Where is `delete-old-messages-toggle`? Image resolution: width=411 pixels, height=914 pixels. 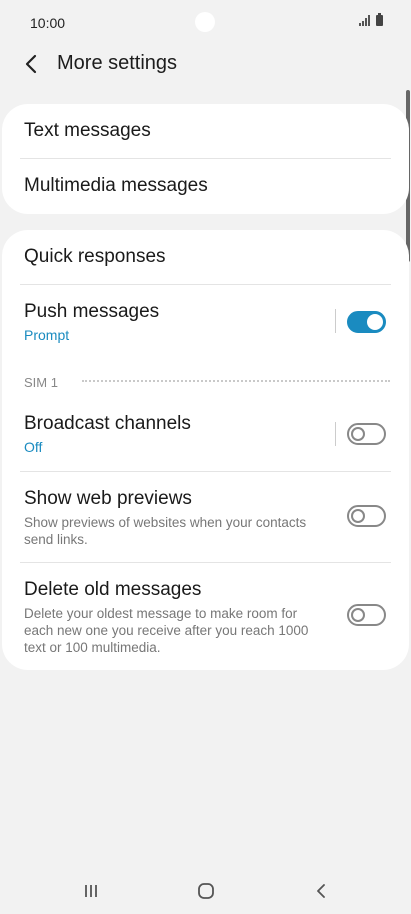
delete-old-messages-toggle is located at coordinates (366, 615).